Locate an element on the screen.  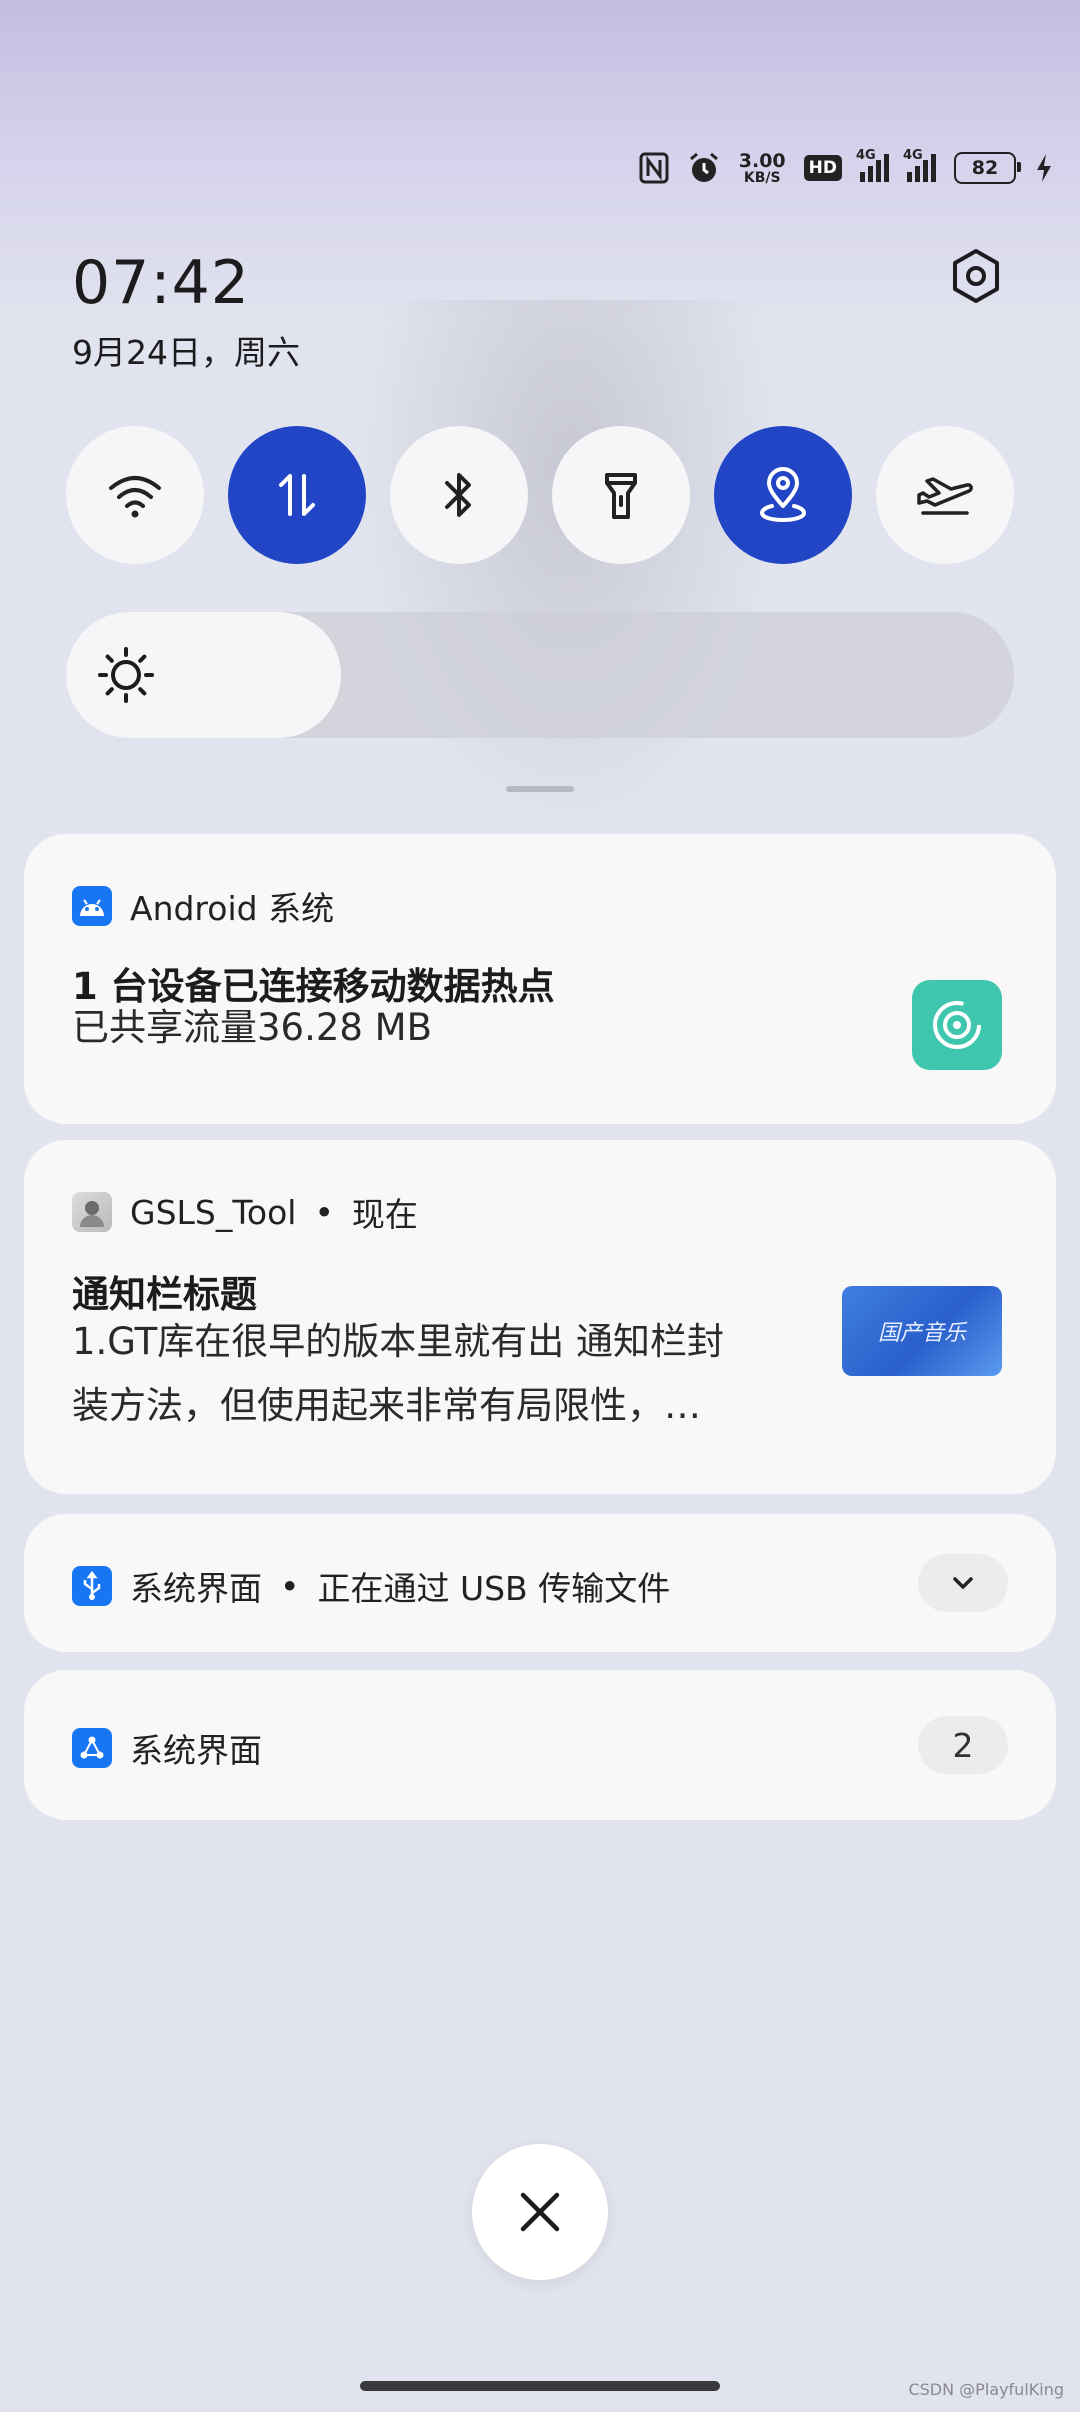
share-icon is located at coordinates (92, 1748).